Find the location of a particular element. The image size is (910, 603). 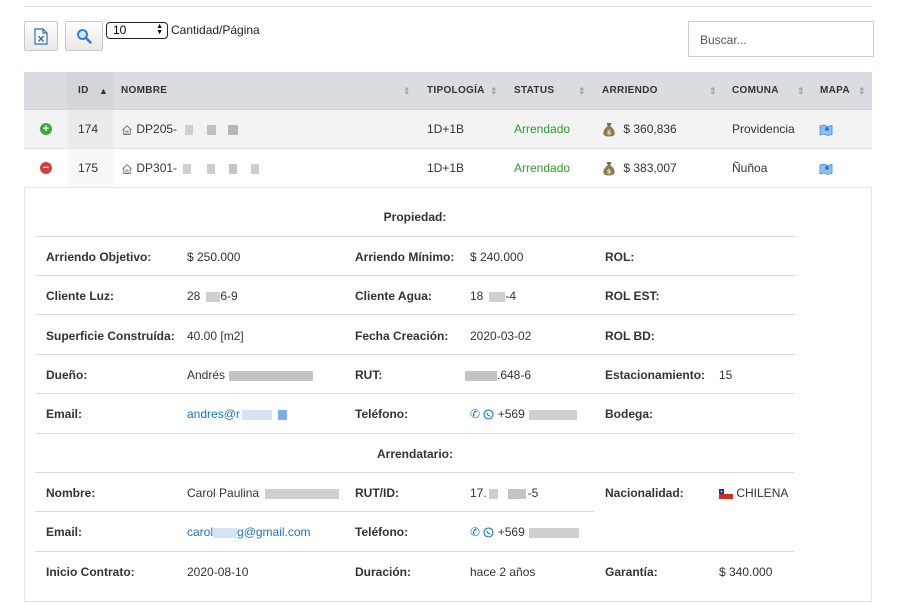

tenant-email-link: carol g@gmail.com is located at coordinates (249, 532).